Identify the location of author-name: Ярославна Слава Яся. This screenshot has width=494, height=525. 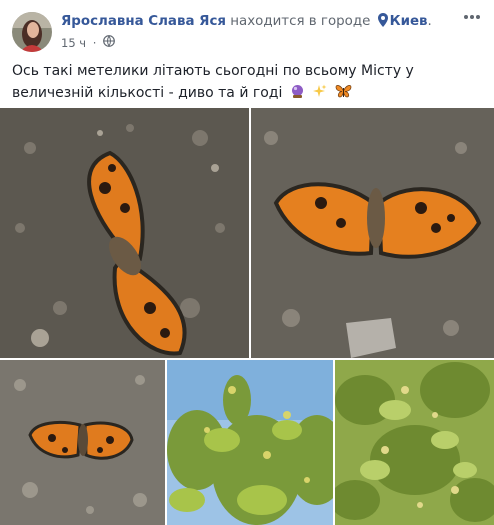
(143, 21).